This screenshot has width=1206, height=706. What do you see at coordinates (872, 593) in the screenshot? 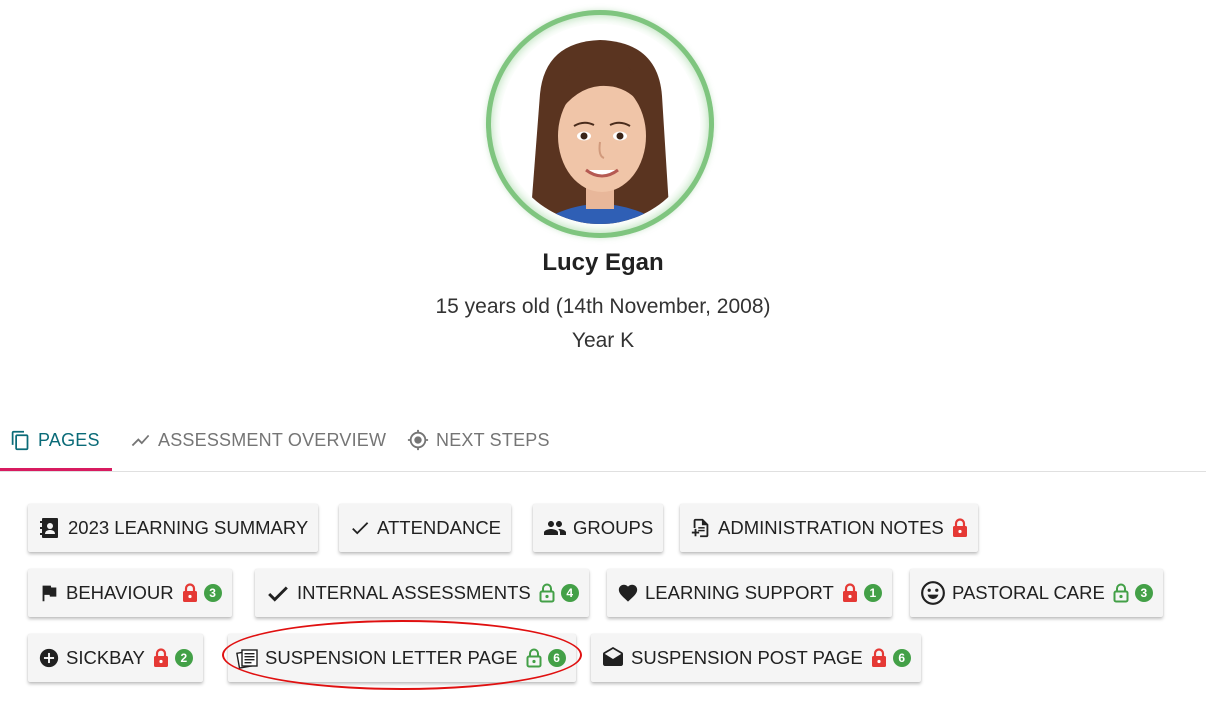
I see `count-badge: 1` at bounding box center [872, 593].